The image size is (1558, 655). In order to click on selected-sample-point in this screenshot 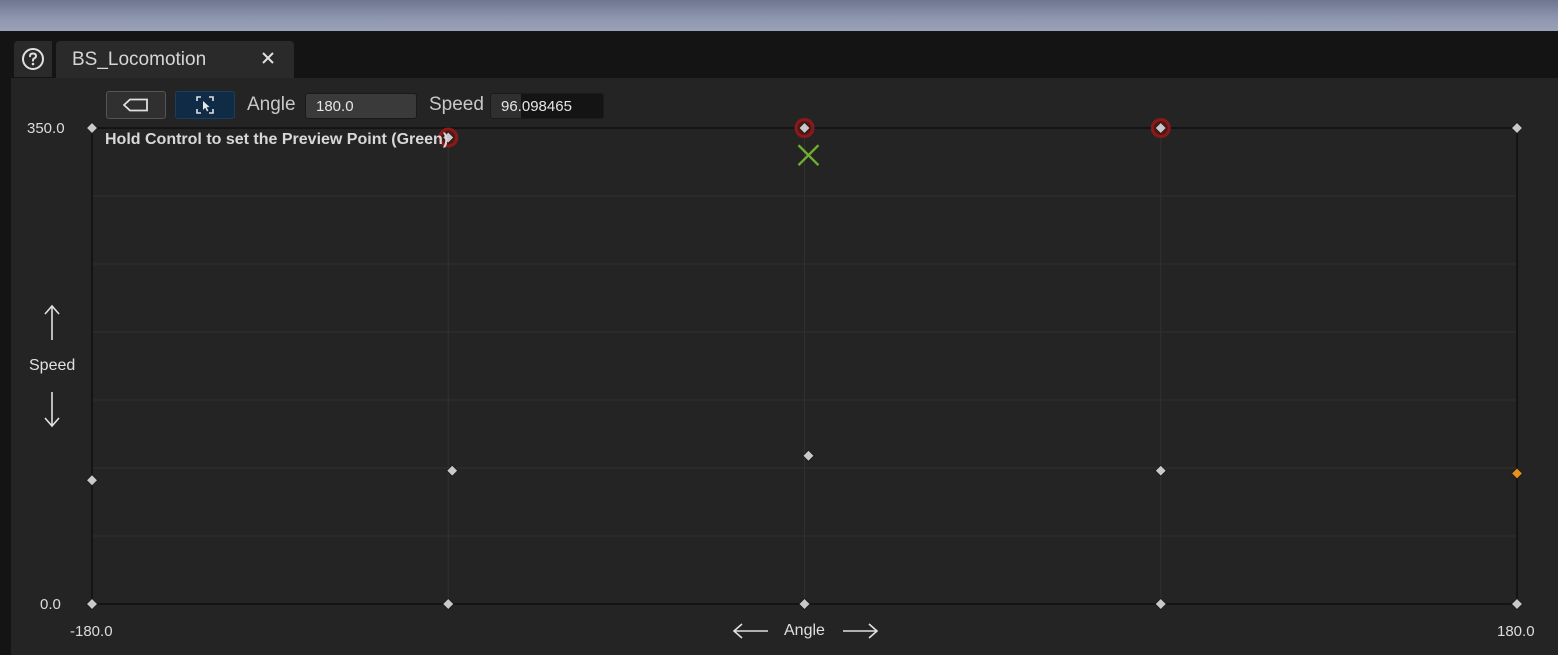, I will do `click(1517, 473)`.